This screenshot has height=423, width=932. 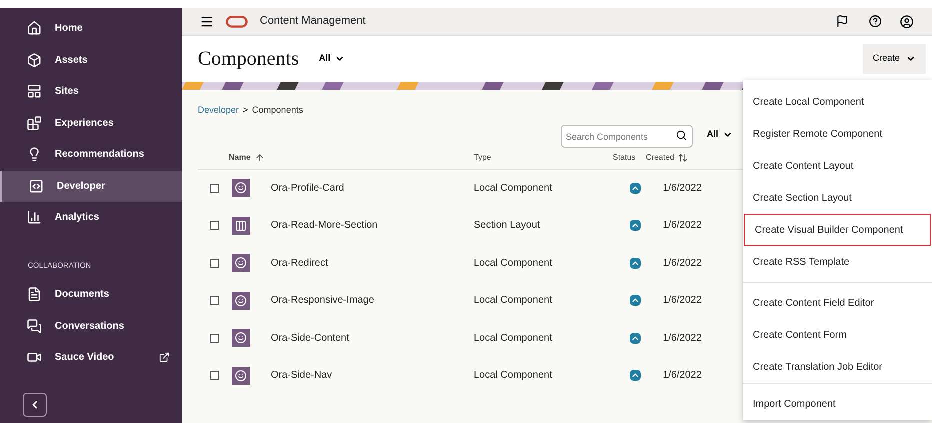 What do you see at coordinates (720, 135) in the screenshot?
I see `type-filter-dropdown: All` at bounding box center [720, 135].